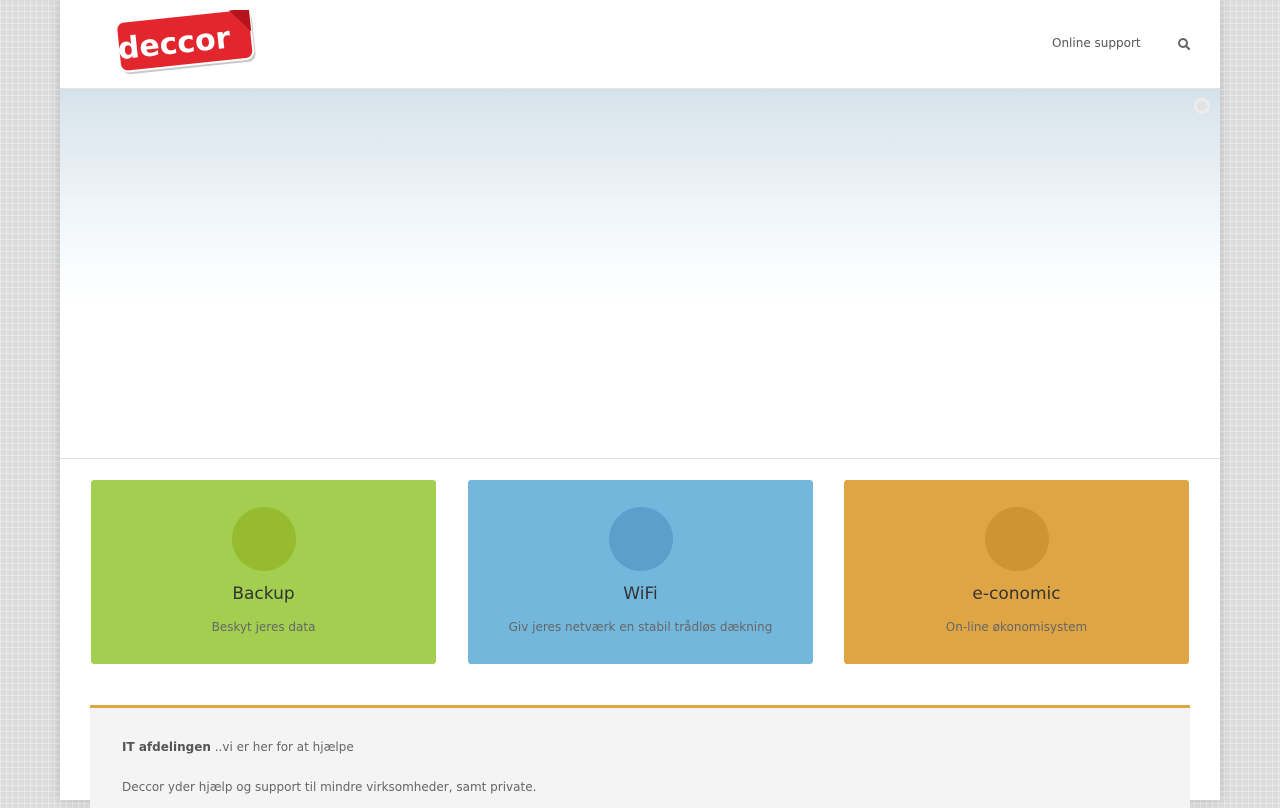  I want to click on deccor-logo-icon: deccor, so click(185, 42).